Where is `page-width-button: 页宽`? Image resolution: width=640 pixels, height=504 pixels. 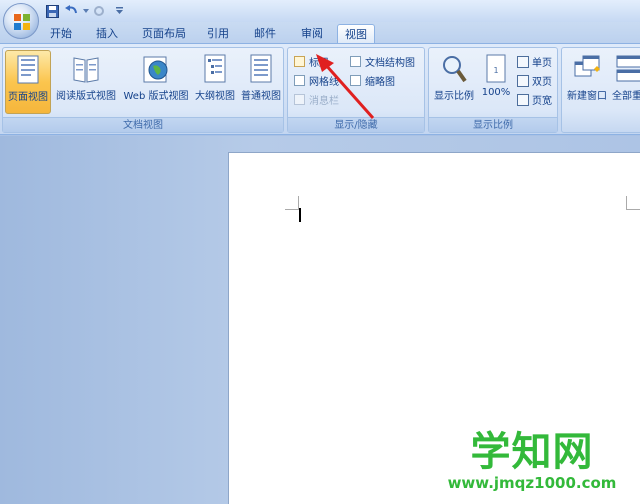
page-width-button: 页宽 is located at coordinates (534, 99).